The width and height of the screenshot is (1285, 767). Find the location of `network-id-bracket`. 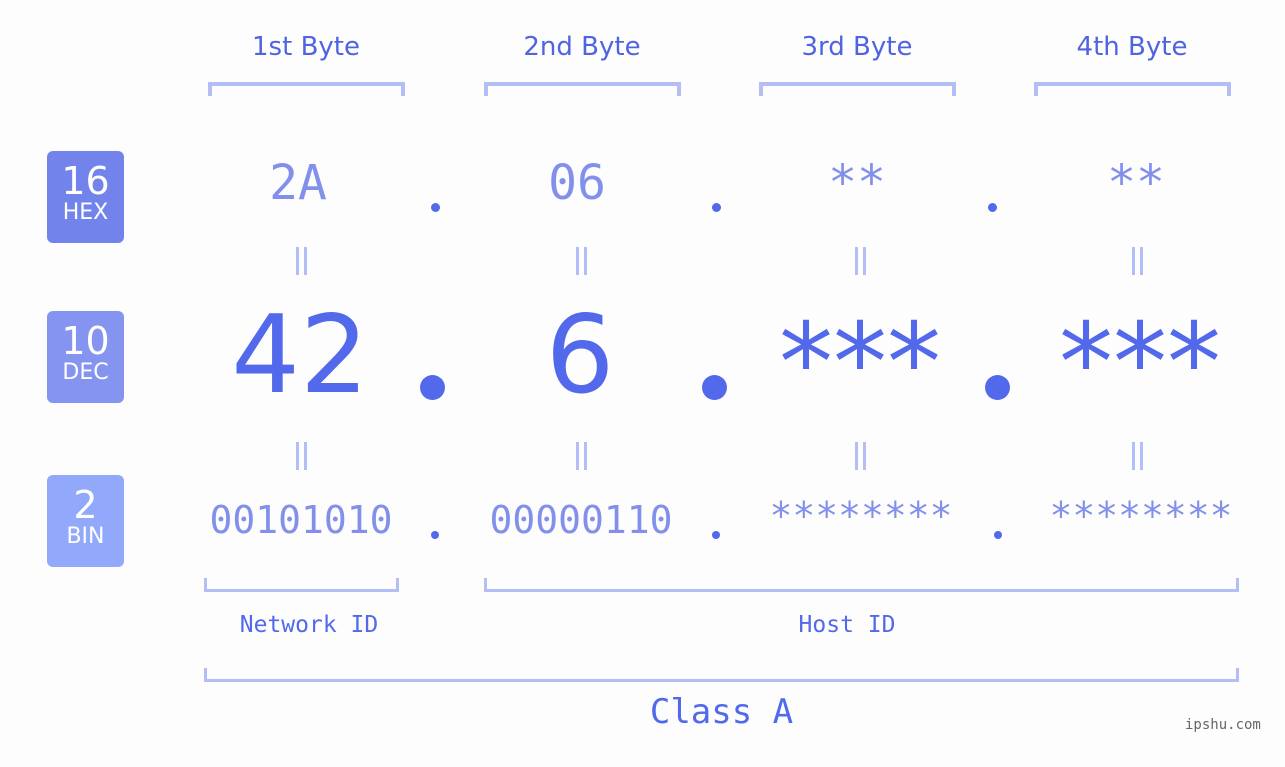

network-id-bracket is located at coordinates (301, 585).